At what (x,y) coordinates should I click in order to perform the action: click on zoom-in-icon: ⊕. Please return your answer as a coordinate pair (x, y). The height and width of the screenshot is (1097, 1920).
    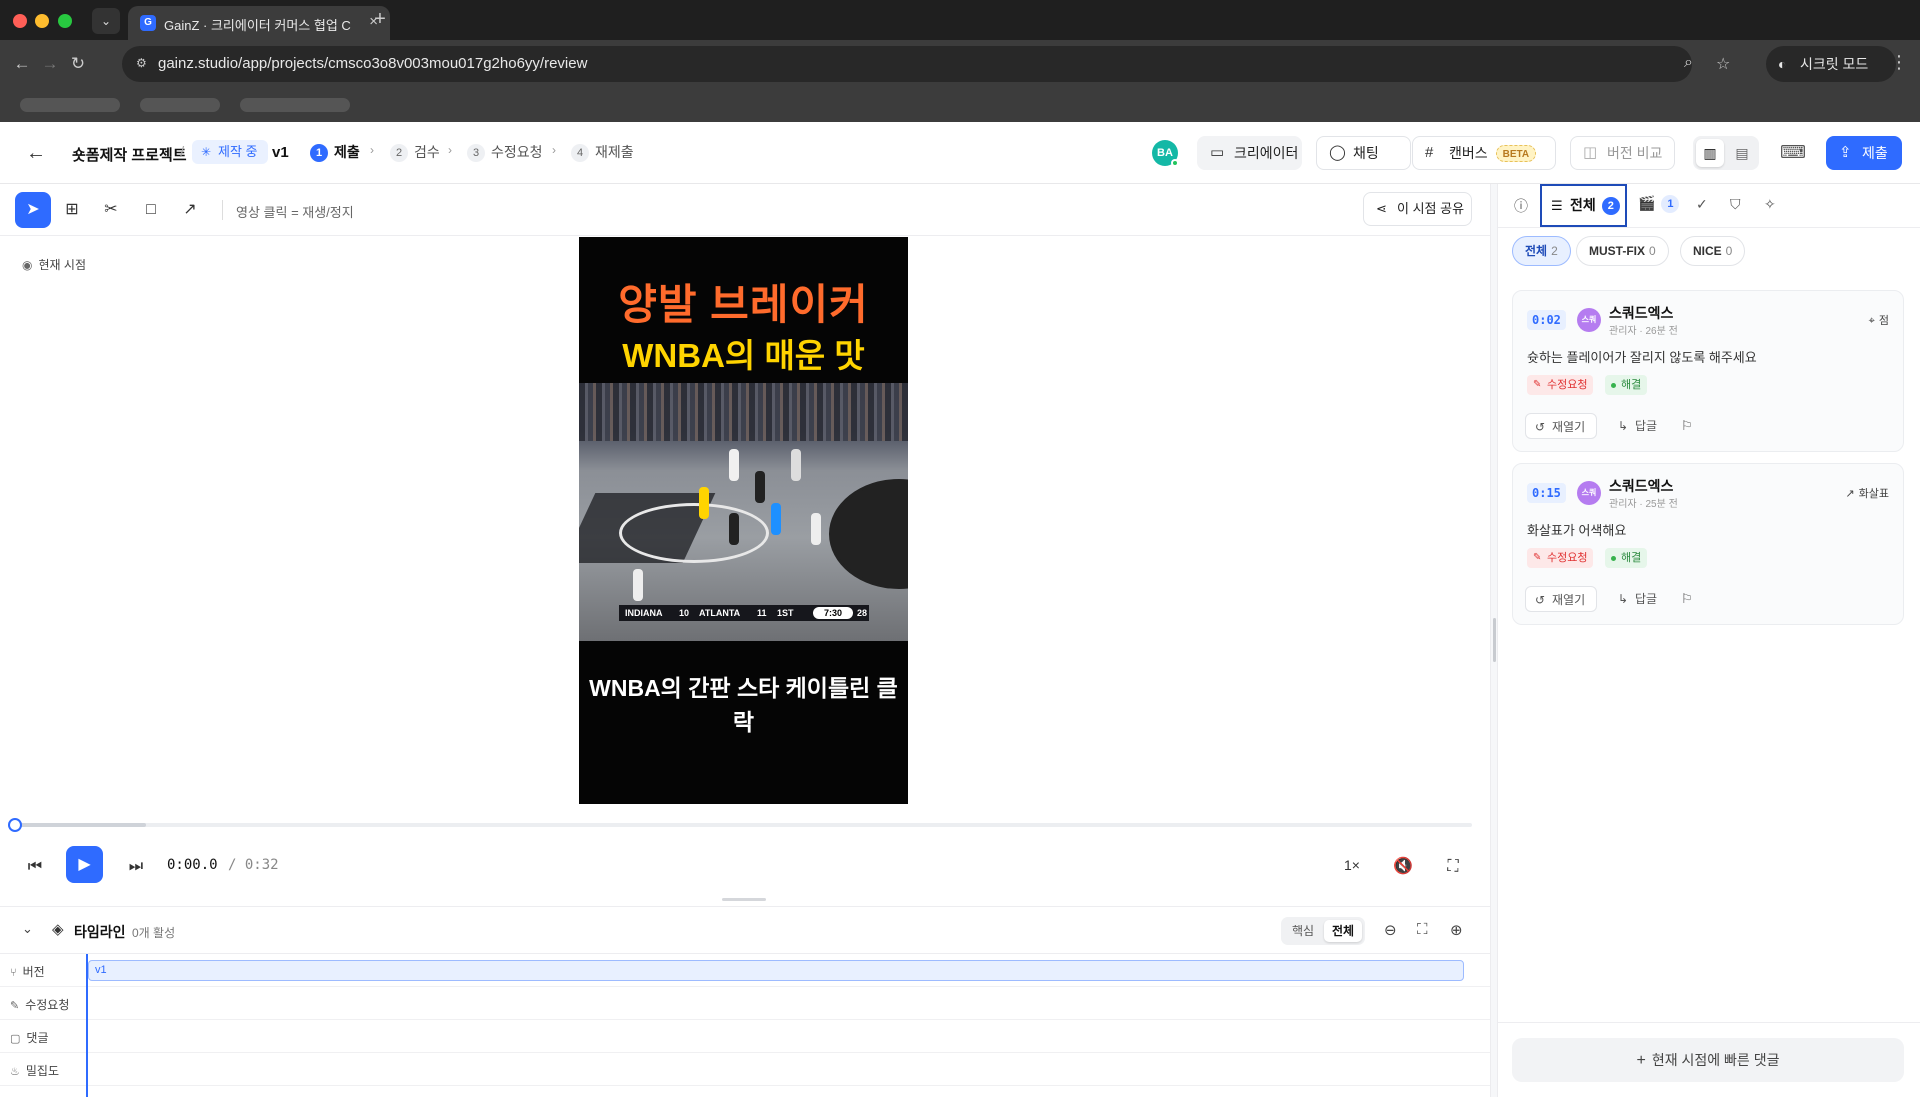
    Looking at the image, I should click on (1456, 930).